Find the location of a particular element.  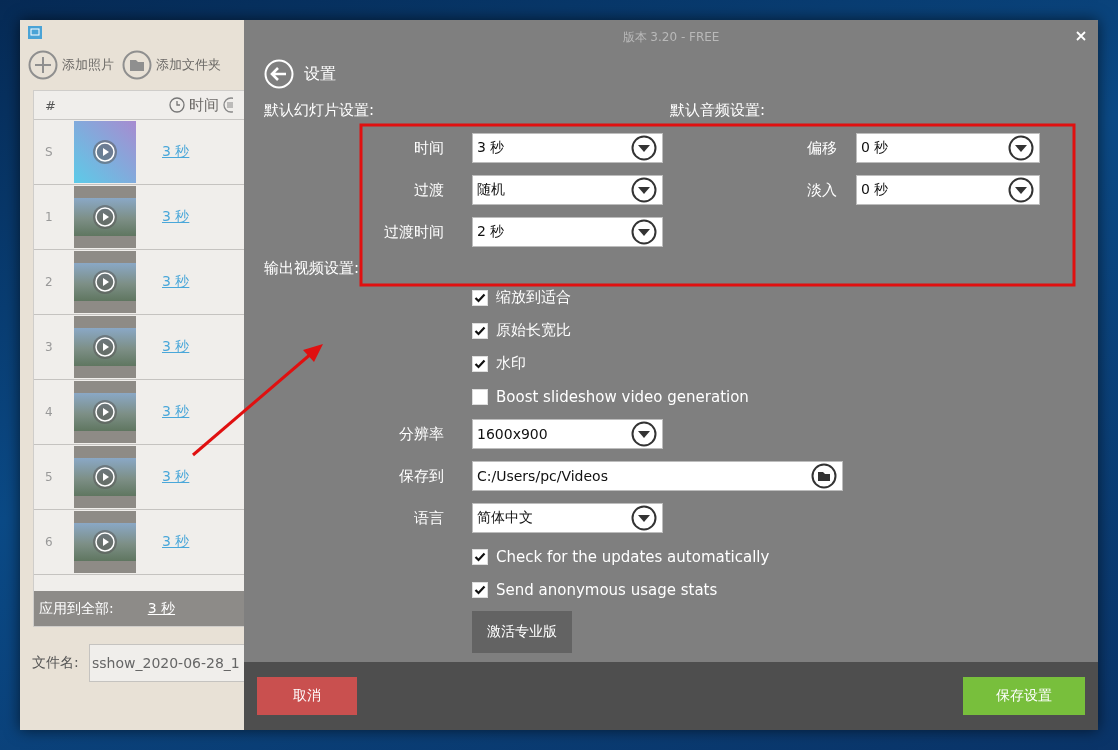

close-icon is located at coordinates (1081, 36).